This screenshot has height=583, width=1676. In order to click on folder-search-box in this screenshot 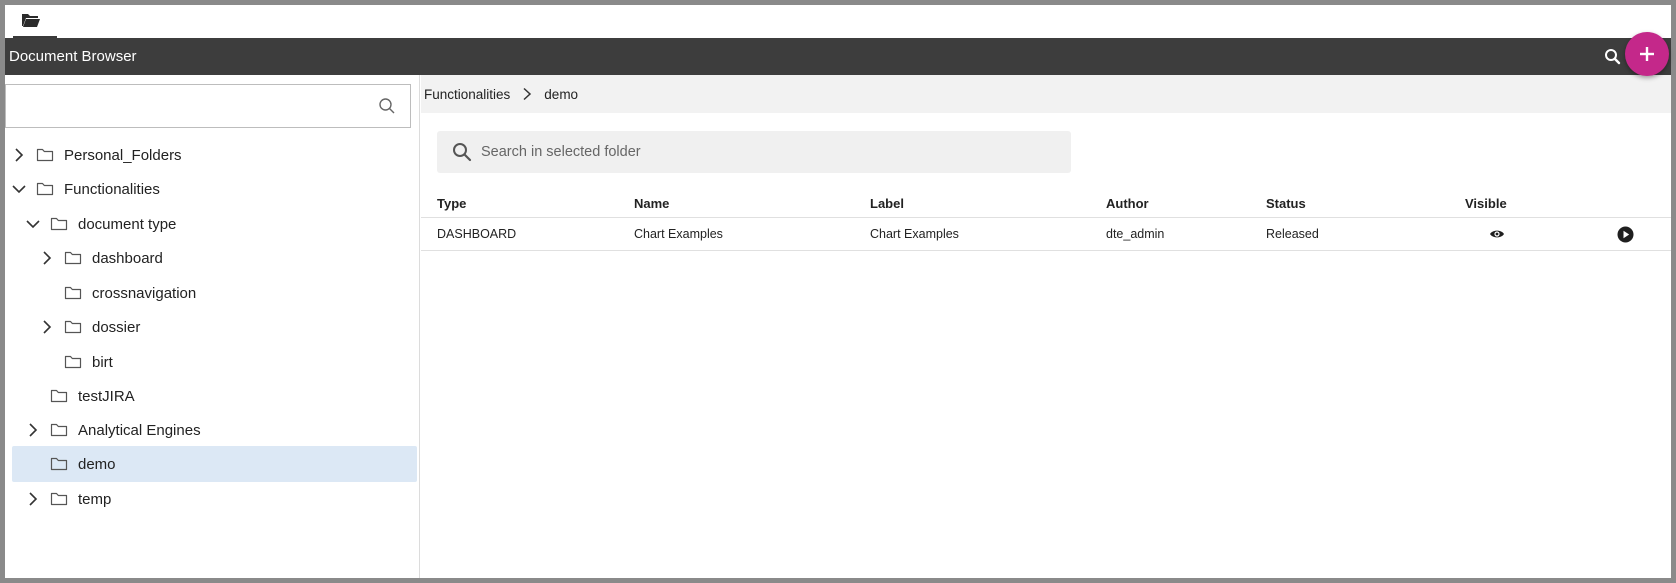, I will do `click(754, 152)`.